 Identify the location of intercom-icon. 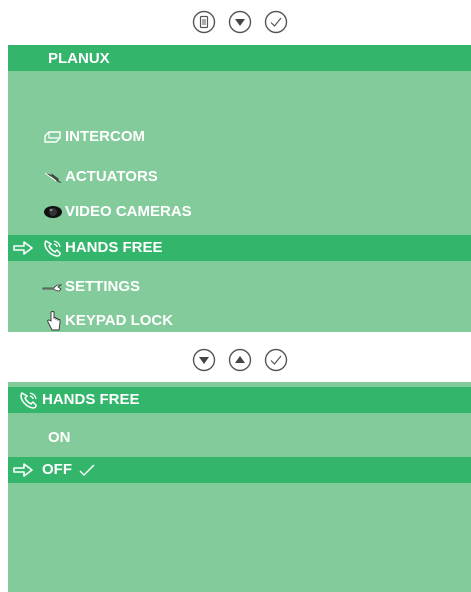
(53, 137).